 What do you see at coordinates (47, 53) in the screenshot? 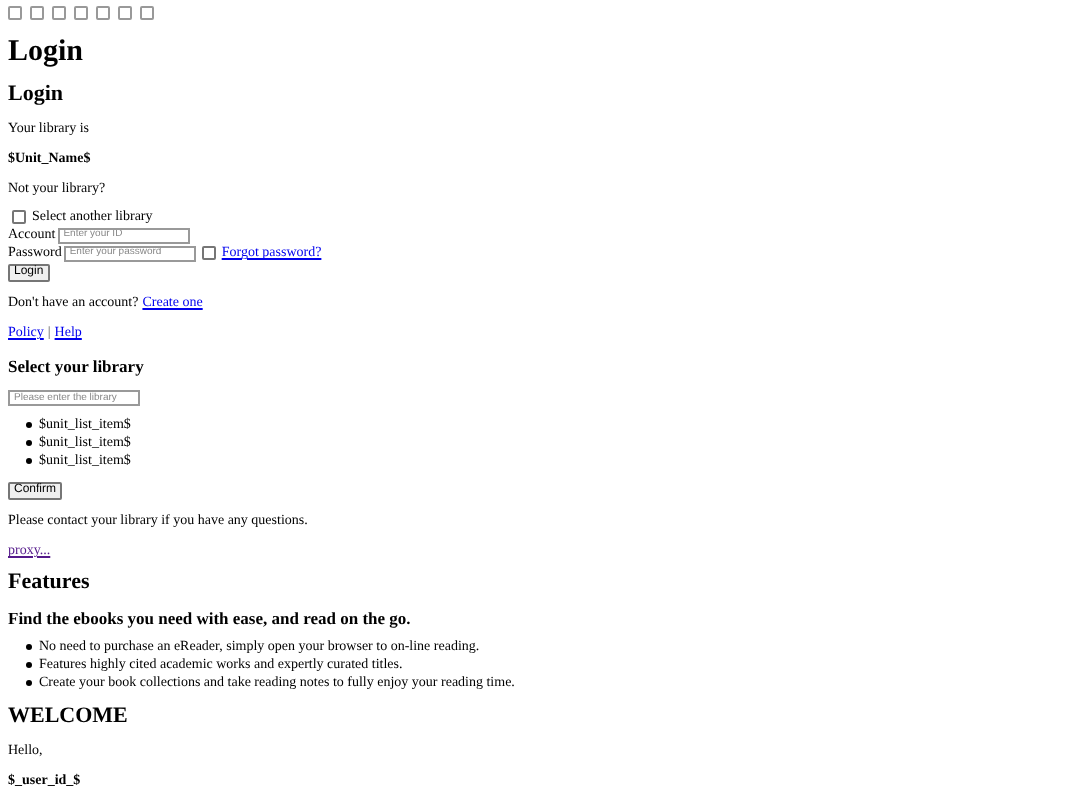
I see `page-title: Login` at bounding box center [47, 53].